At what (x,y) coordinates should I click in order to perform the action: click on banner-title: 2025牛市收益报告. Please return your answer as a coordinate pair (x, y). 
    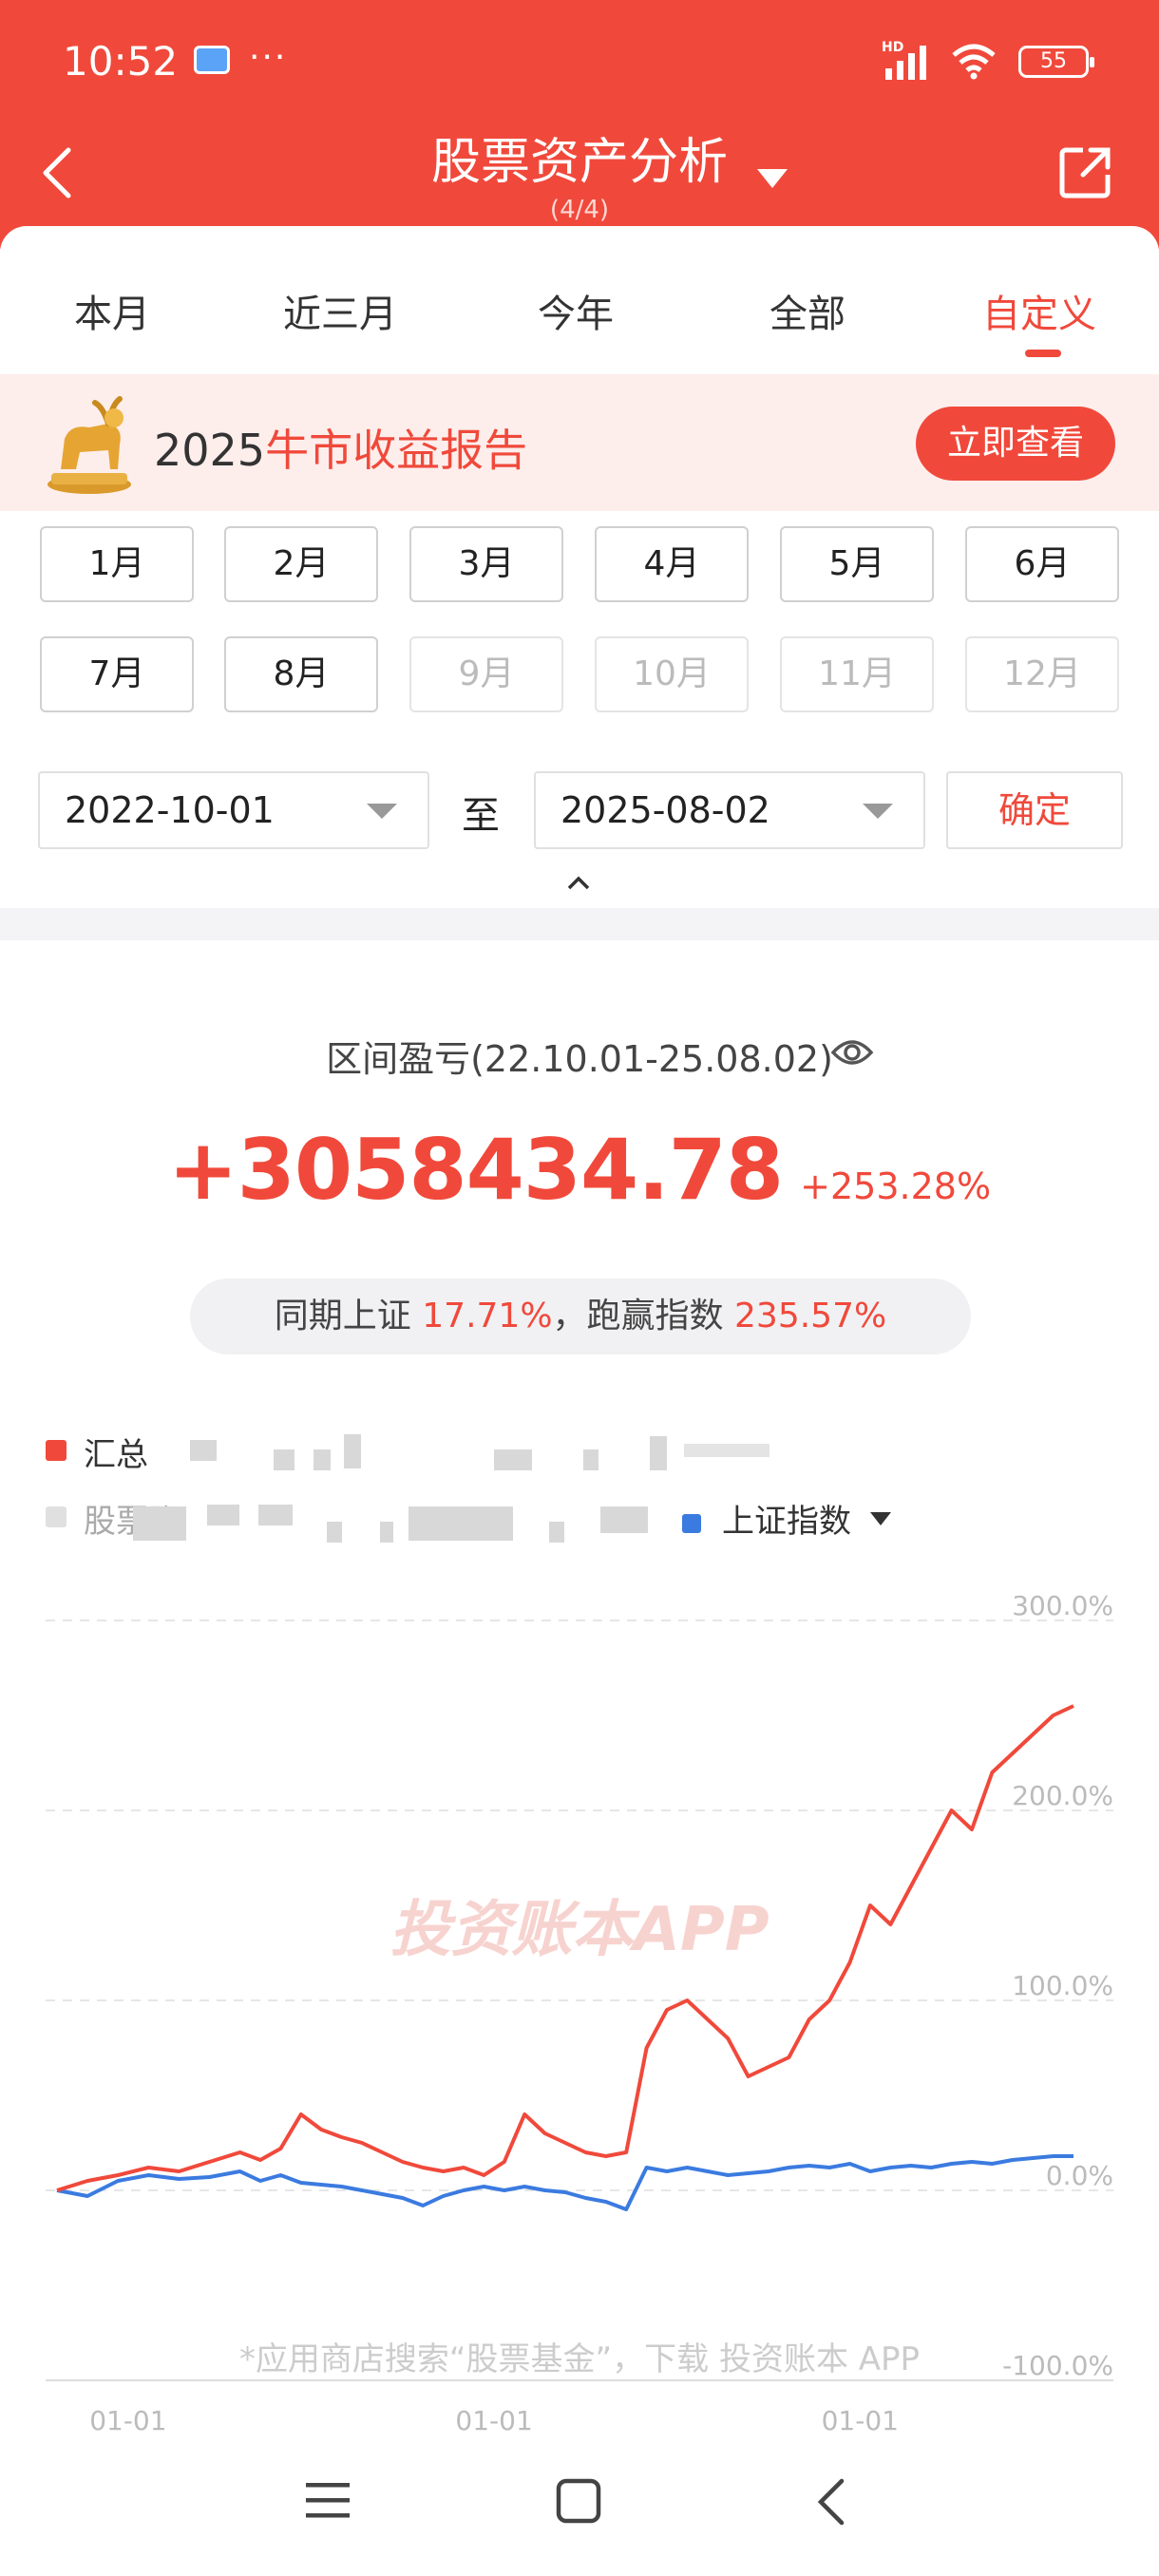
    Looking at the image, I should click on (340, 447).